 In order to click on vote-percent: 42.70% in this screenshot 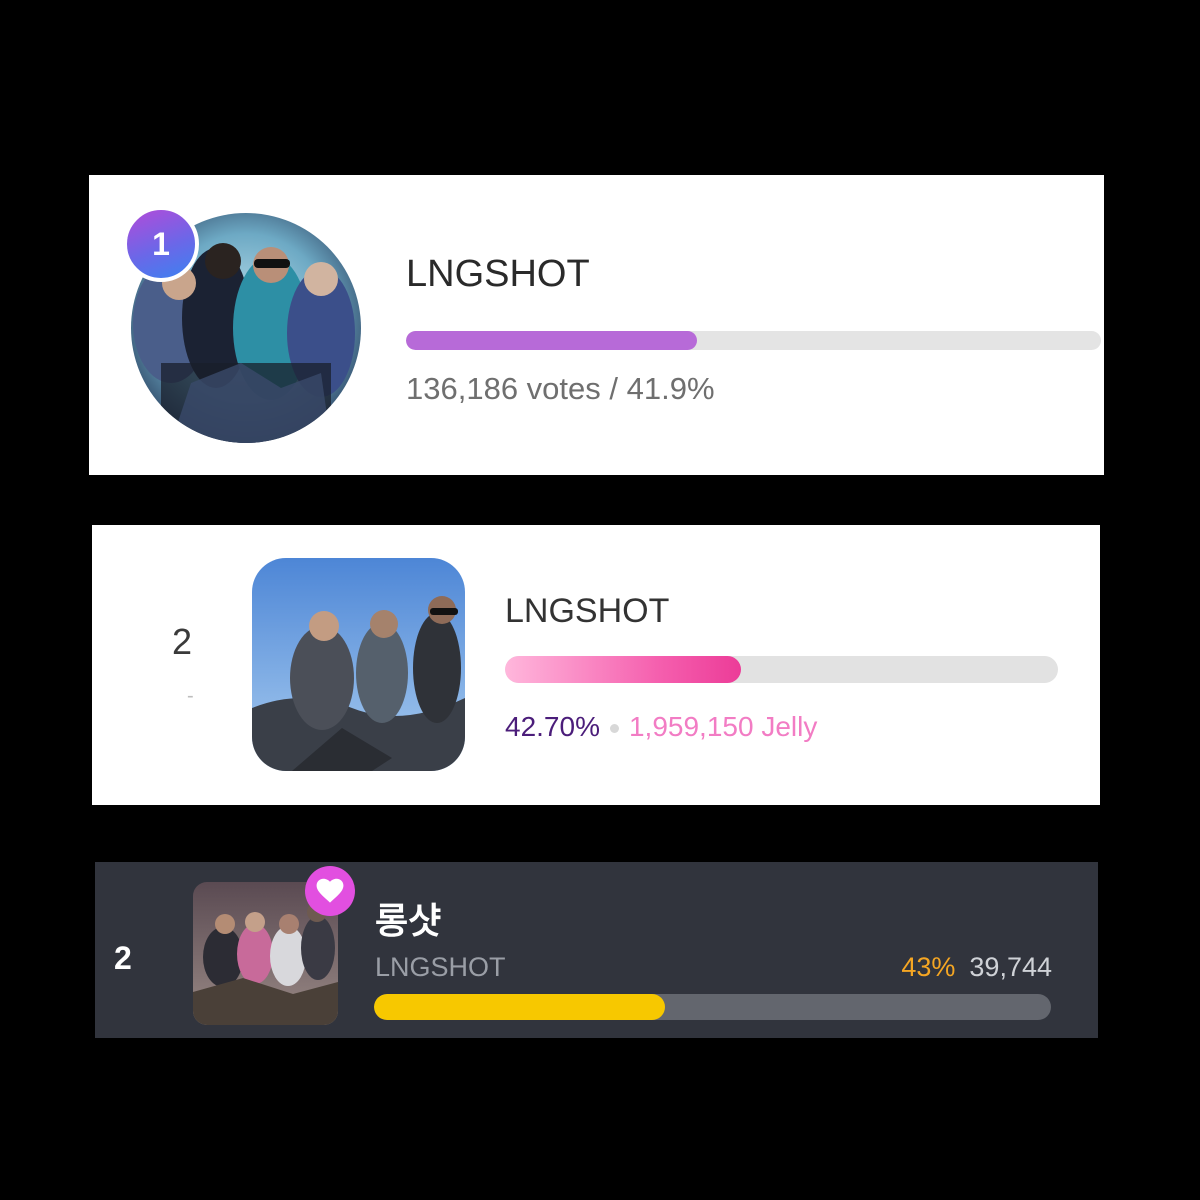, I will do `click(552, 726)`.